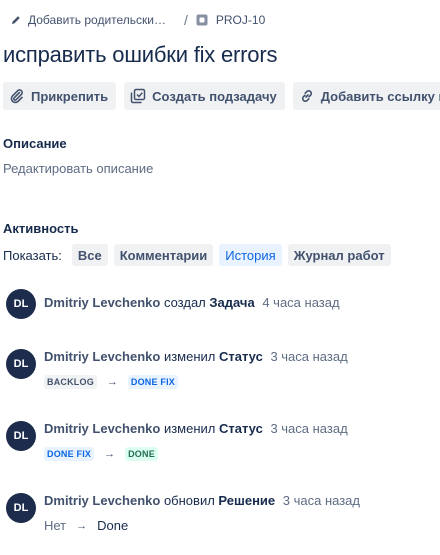 The width and height of the screenshot is (440, 555). Describe the element at coordinates (380, 96) in the screenshot. I see `add-link-label: Добавить ссылку на` at that location.